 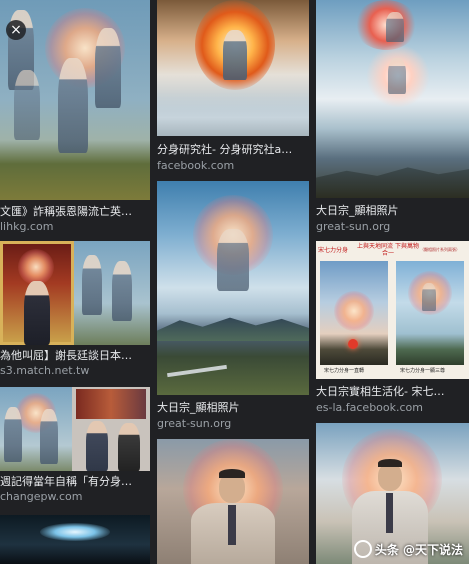 I want to click on result-source-3: changepw.com, so click(x=41, y=496).